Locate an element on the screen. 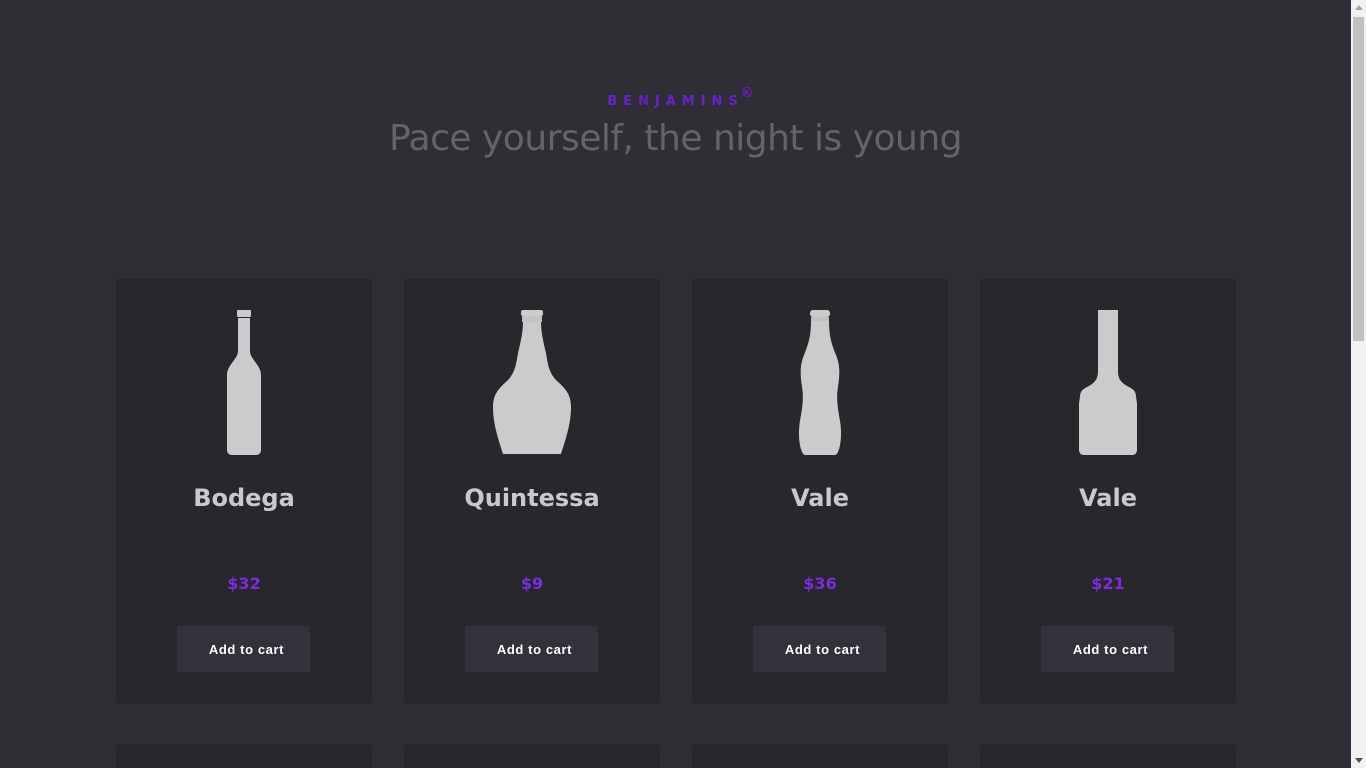 The width and height of the screenshot is (1366, 768). scrollbar-thumb is located at coordinates (1358, 179).